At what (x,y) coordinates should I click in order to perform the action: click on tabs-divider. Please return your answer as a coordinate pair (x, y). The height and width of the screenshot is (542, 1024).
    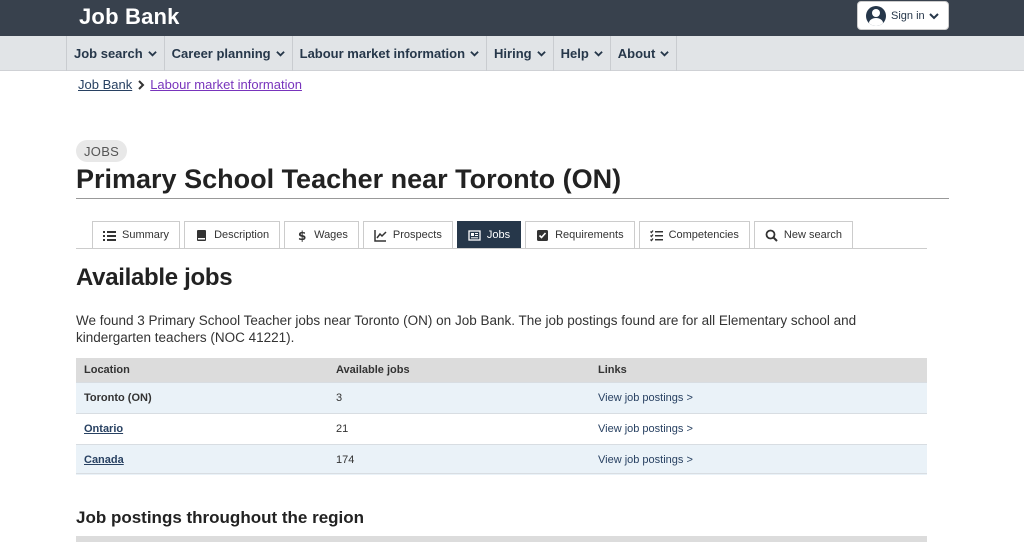
    Looking at the image, I should click on (501, 248).